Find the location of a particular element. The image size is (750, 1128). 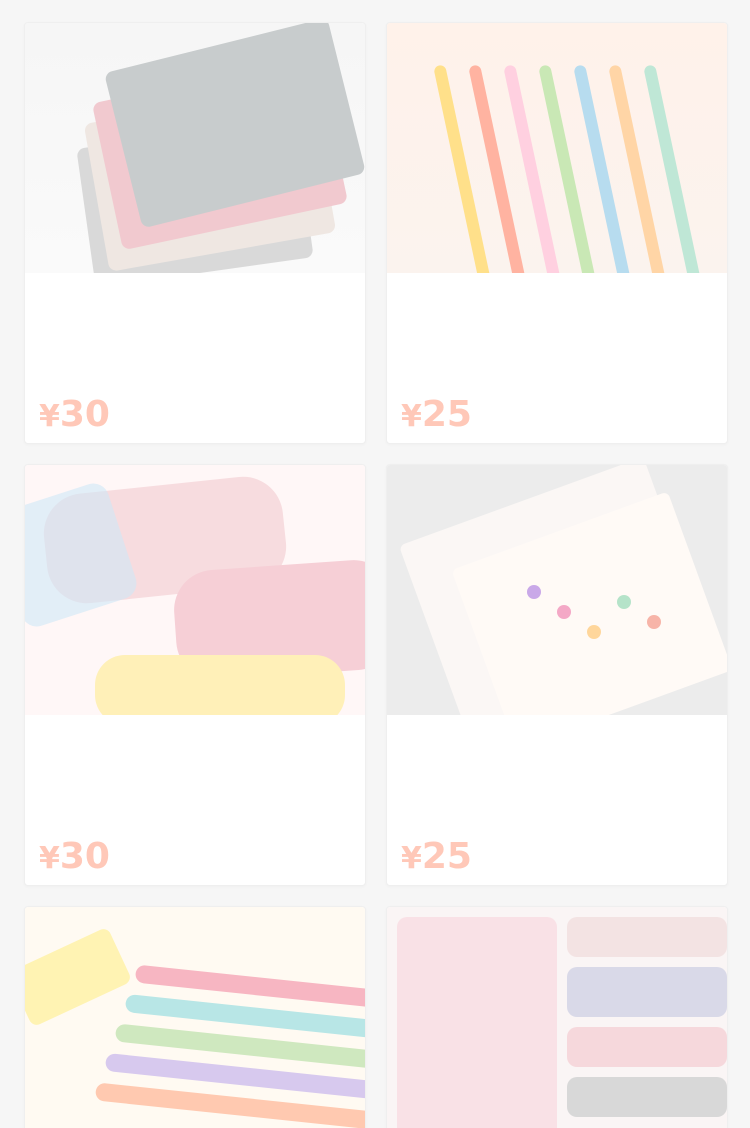

notebook-image is located at coordinates (195, 148).